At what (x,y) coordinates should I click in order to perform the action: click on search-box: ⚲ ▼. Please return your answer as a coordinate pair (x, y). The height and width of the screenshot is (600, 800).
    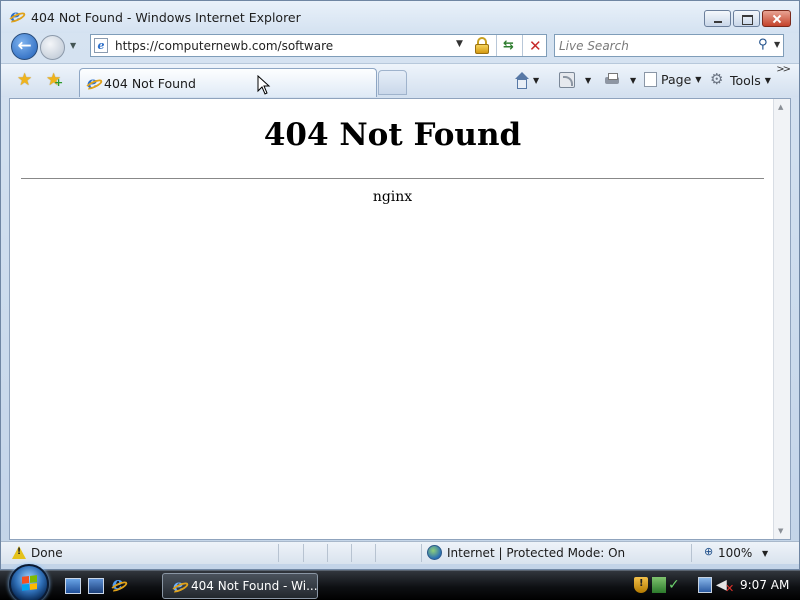
    Looking at the image, I should click on (669, 45).